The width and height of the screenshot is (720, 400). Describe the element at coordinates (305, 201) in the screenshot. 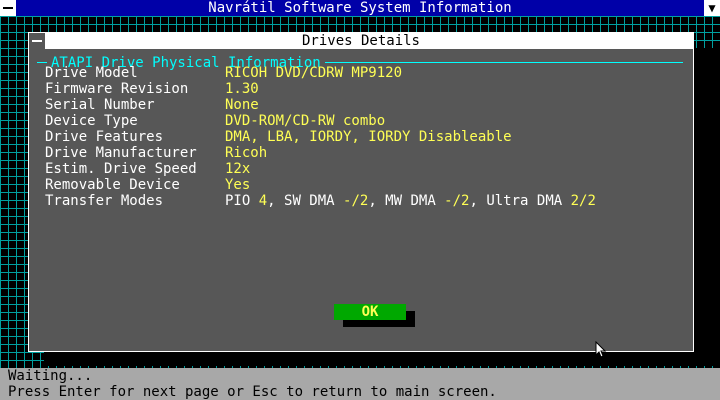

I see `sw-dma-prefix: , SW DMA` at that location.